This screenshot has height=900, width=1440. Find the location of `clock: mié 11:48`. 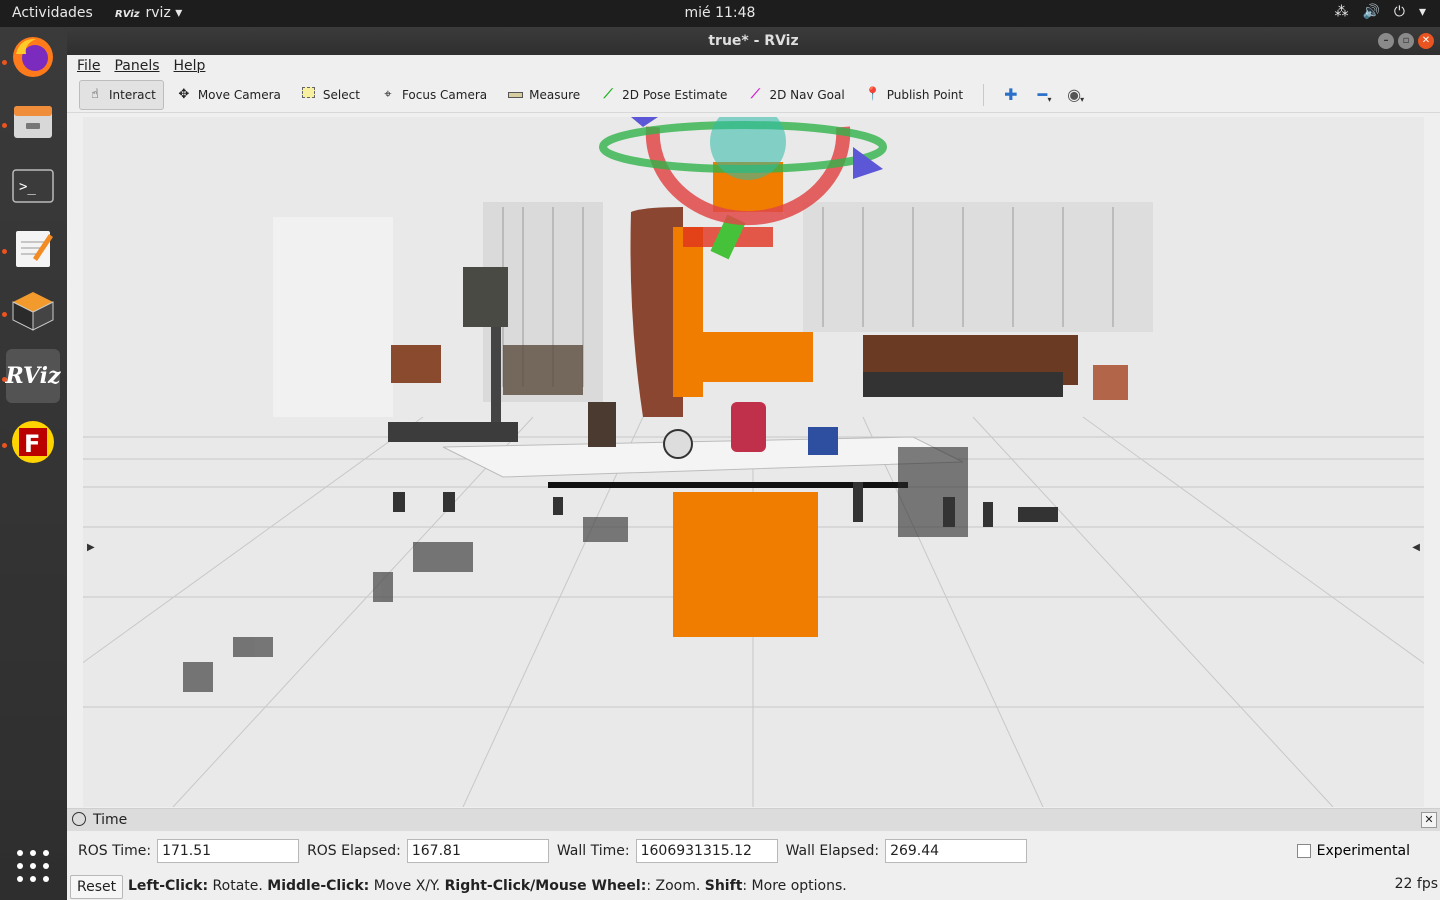

clock: mié 11:48 is located at coordinates (720, 13).